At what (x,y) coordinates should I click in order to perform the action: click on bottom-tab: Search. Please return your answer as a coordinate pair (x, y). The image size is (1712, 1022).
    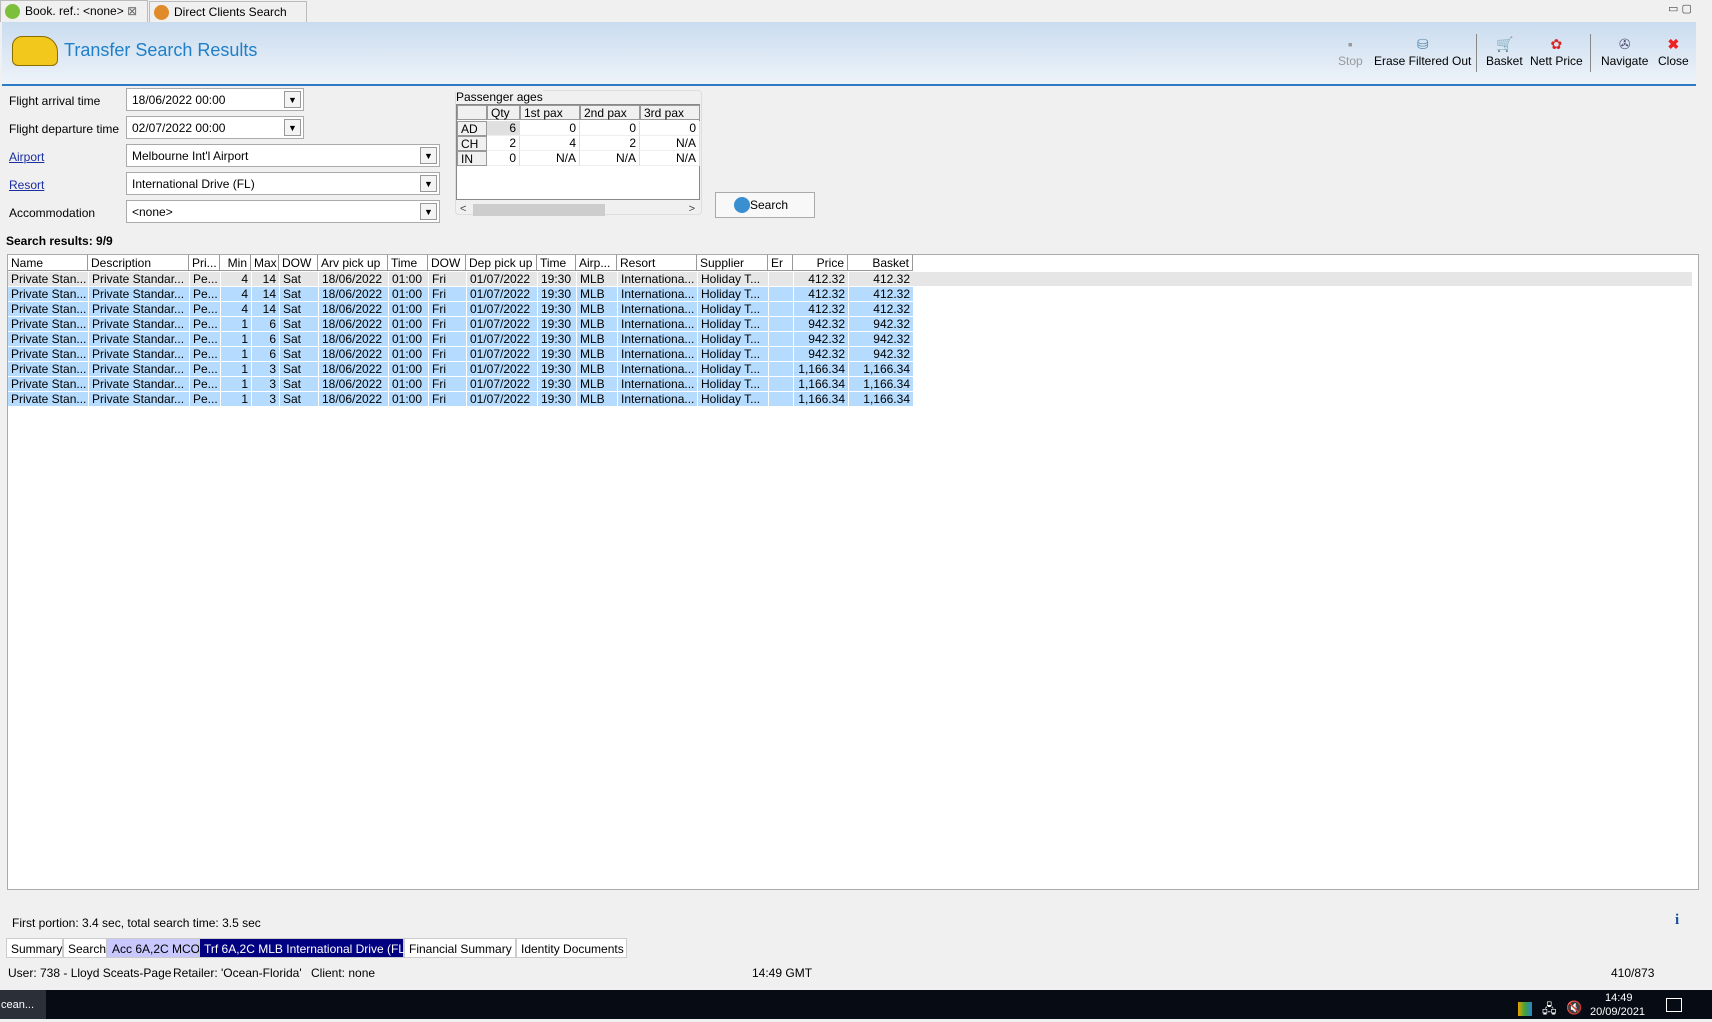
    Looking at the image, I should click on (85, 948).